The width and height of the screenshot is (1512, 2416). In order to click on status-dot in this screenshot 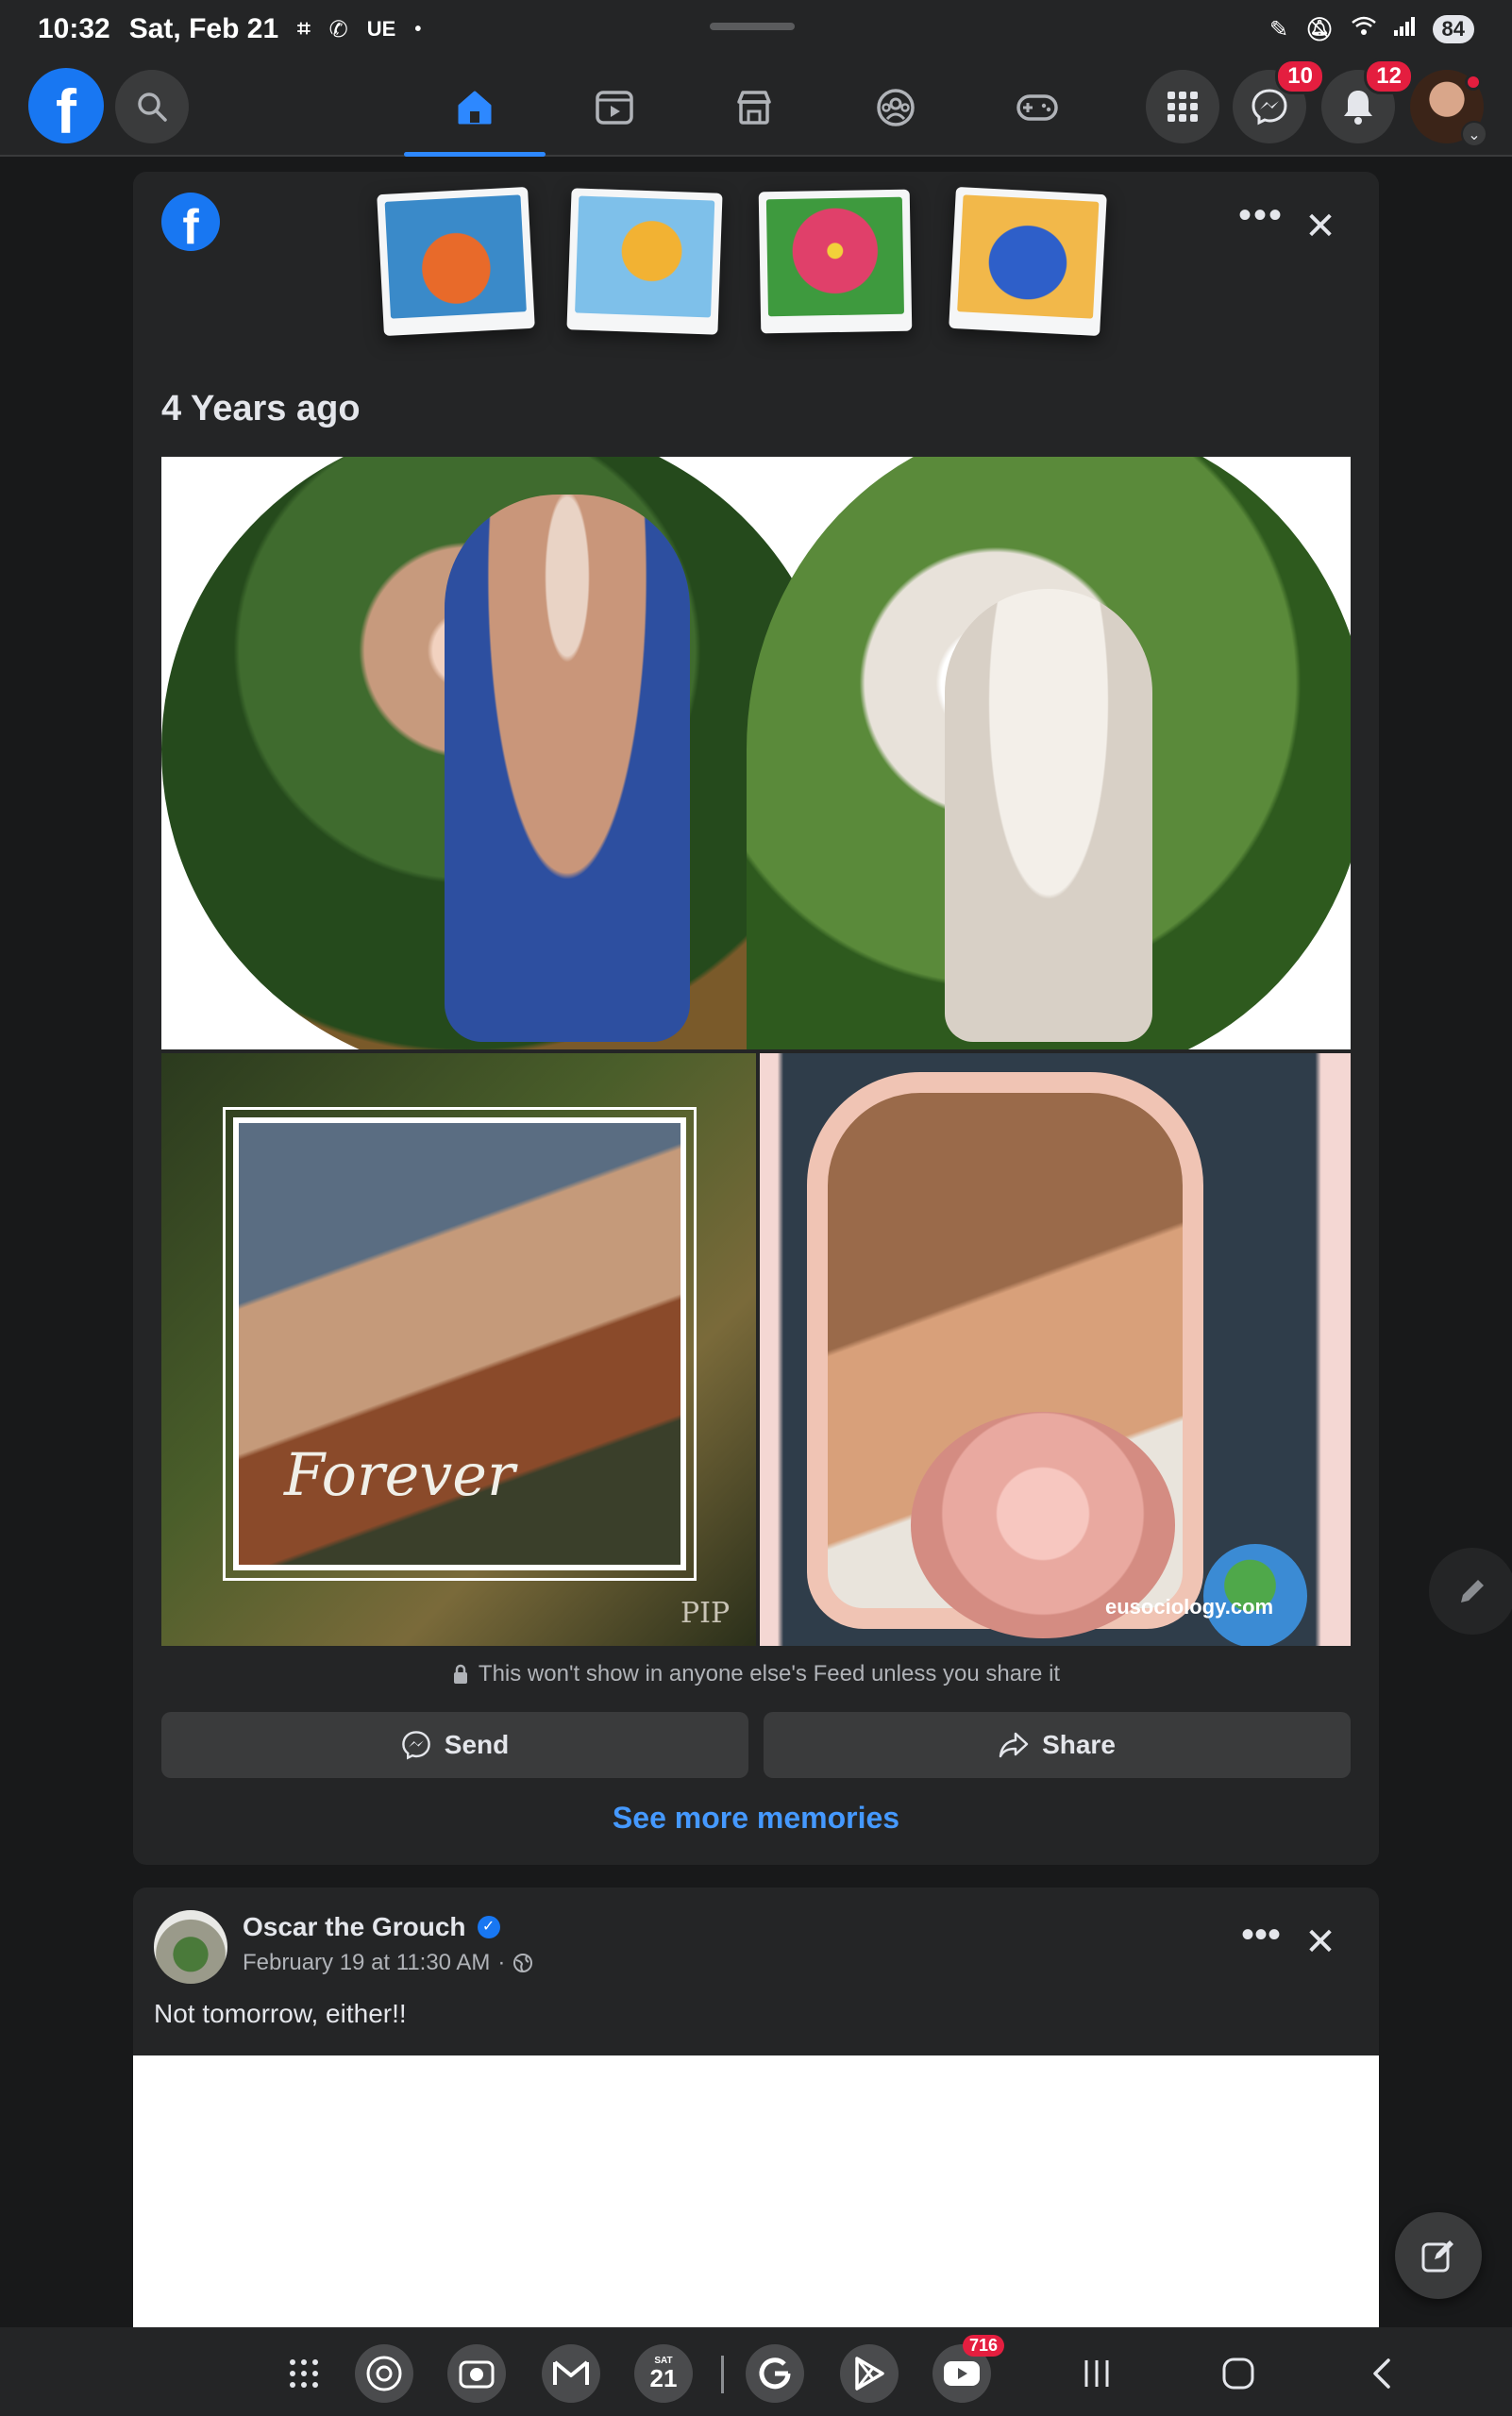, I will do `click(1473, 82)`.